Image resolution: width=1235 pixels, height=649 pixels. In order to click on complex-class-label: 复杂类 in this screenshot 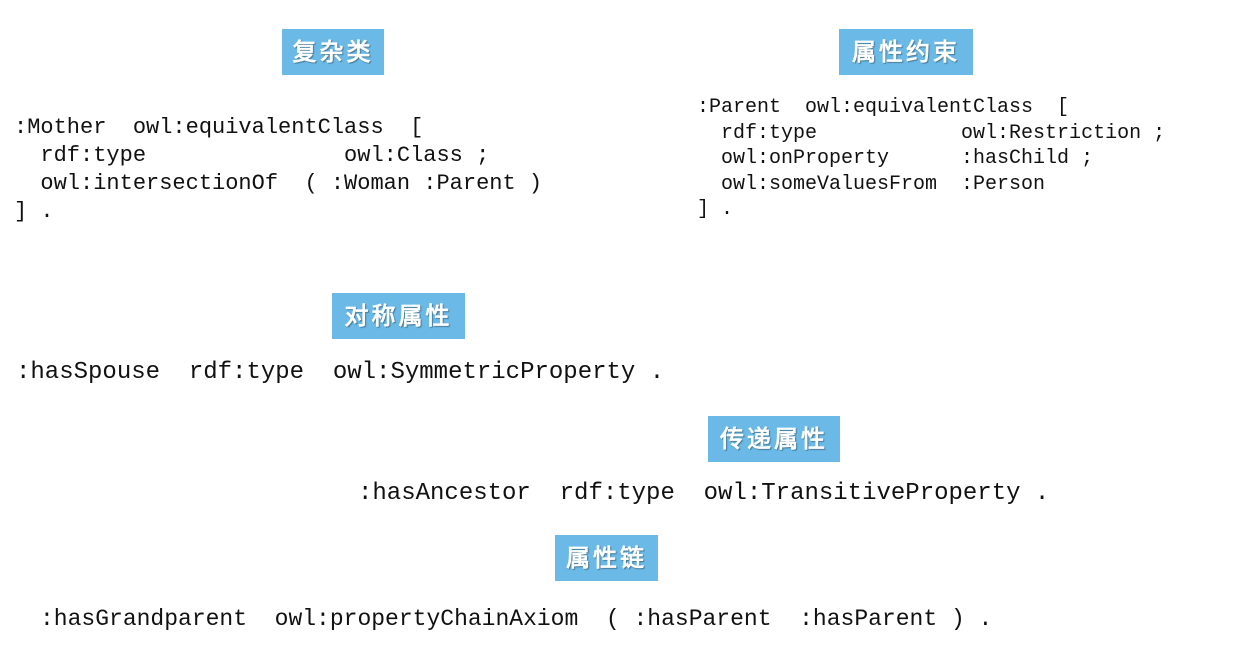, I will do `click(333, 52)`.